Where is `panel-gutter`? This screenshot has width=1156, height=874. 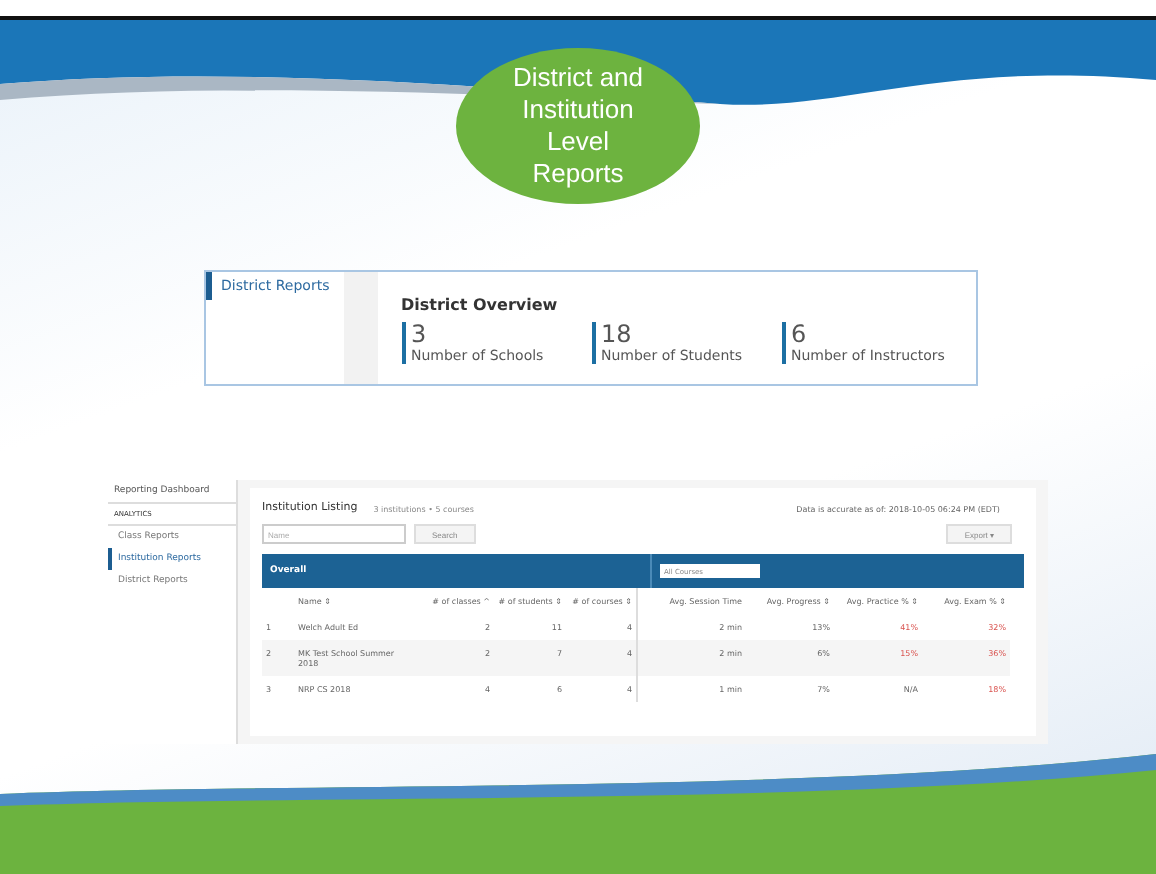
panel-gutter is located at coordinates (360, 328).